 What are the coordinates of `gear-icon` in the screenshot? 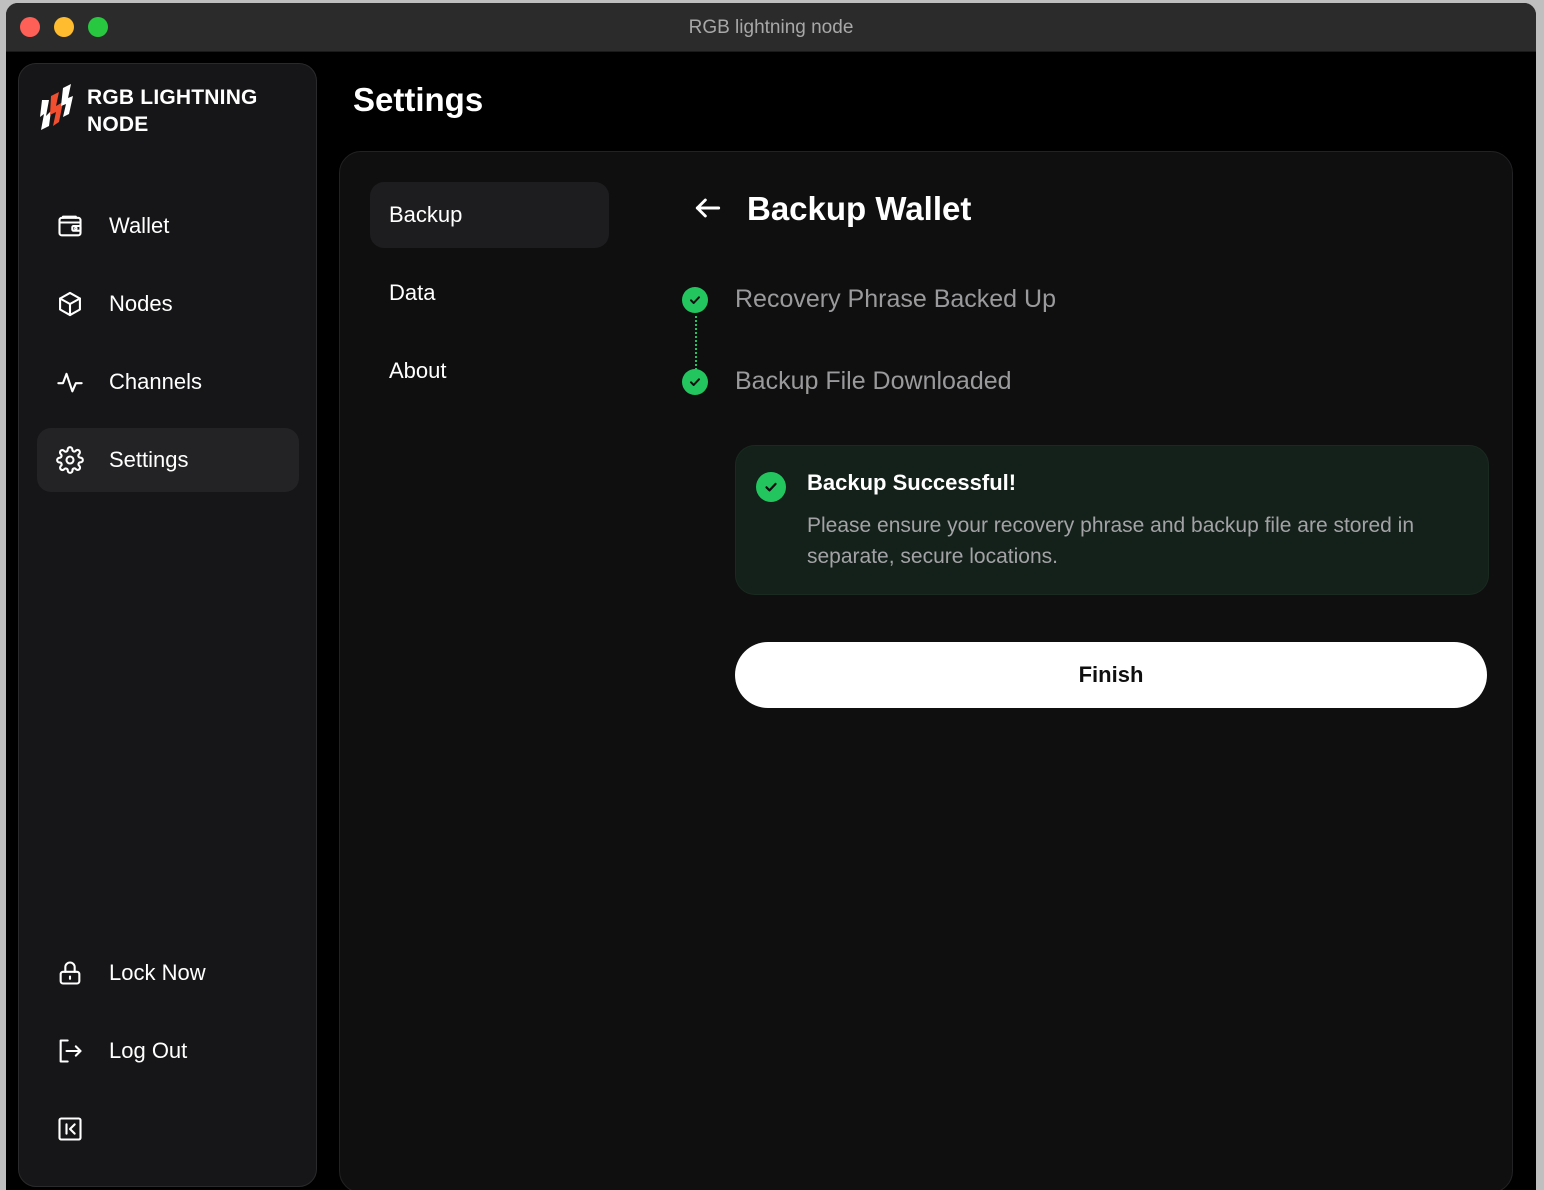 It's located at (70, 460).